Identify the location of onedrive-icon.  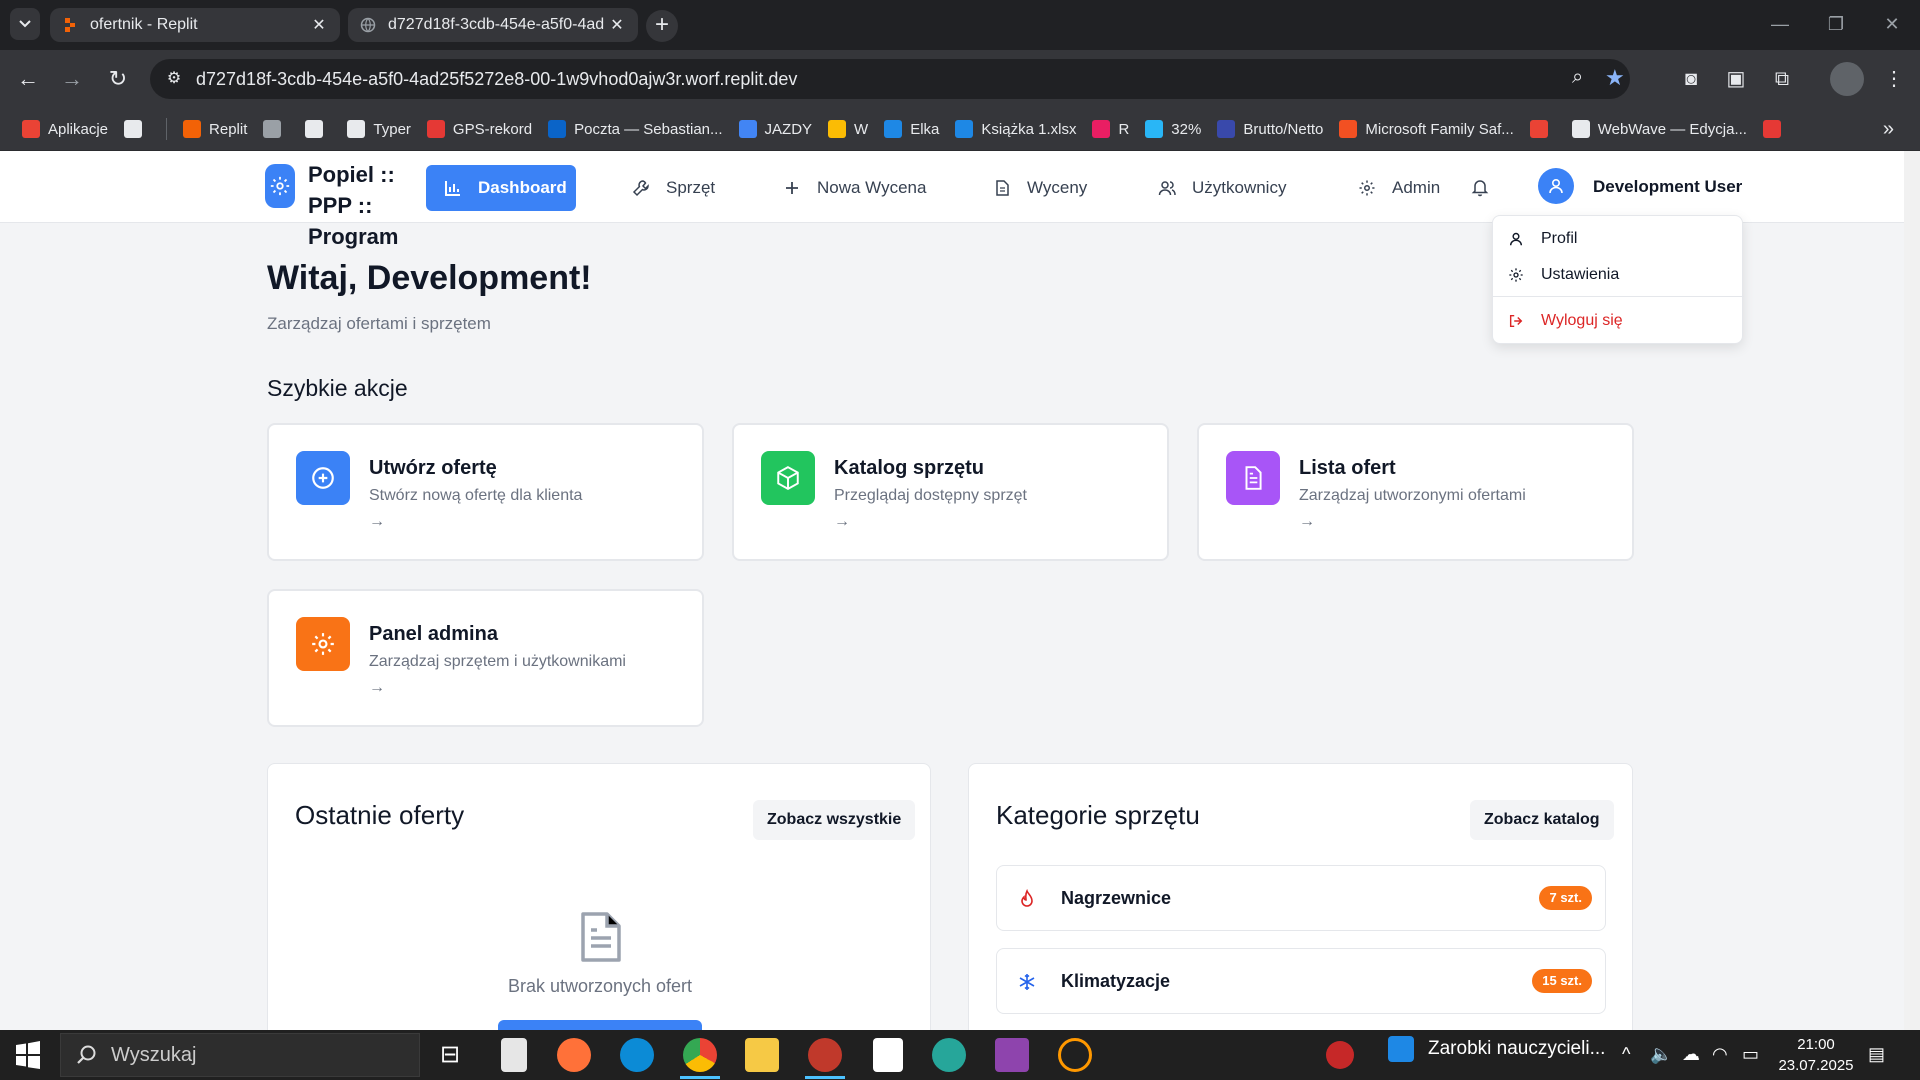
(893, 129).